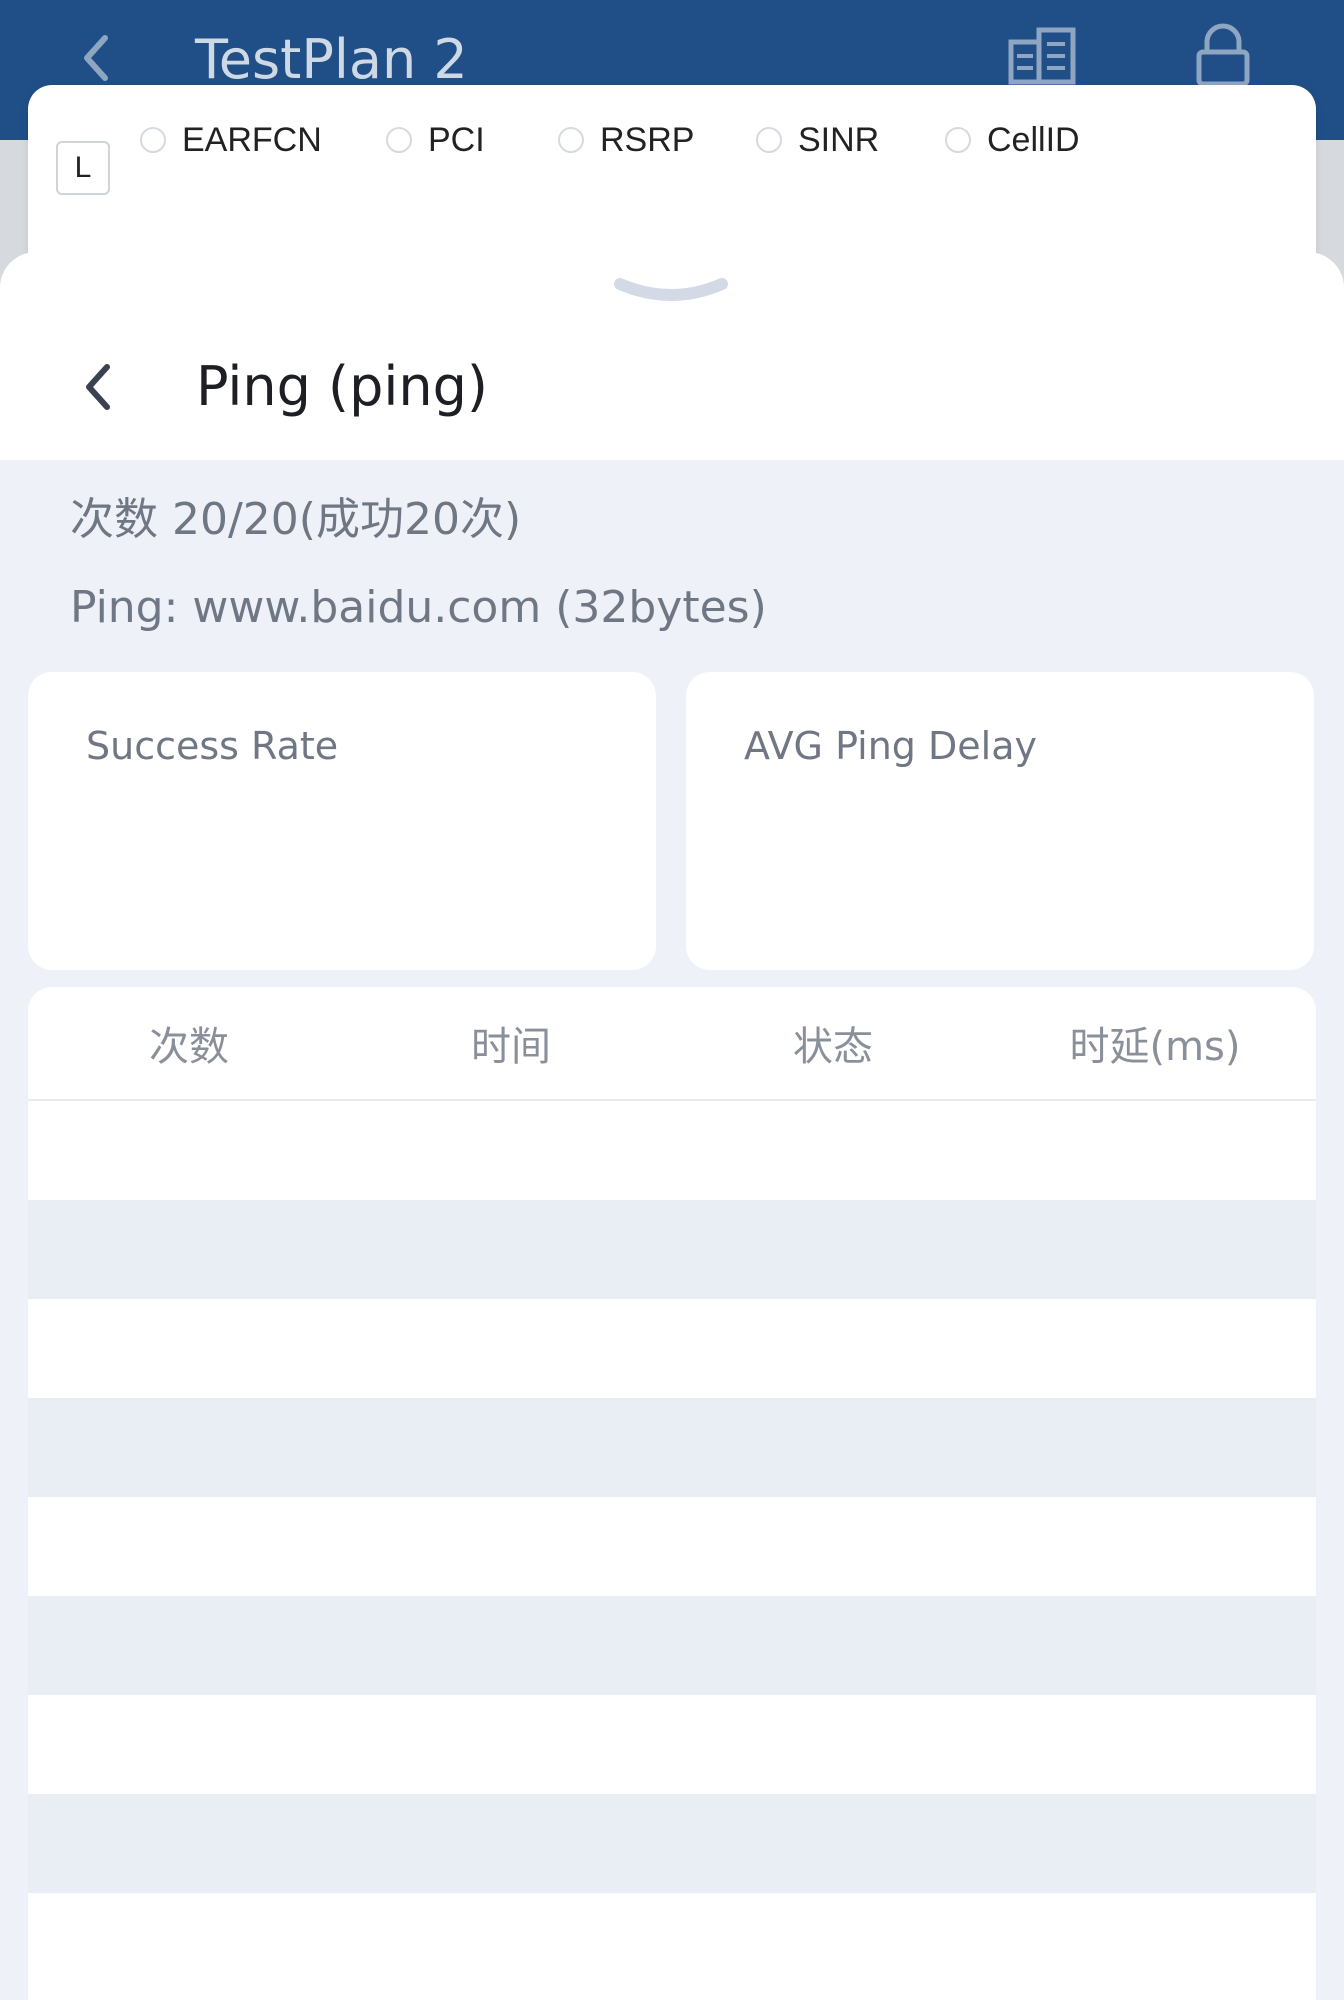  I want to click on layer-option-earfcn: EARFCN, so click(231, 140).